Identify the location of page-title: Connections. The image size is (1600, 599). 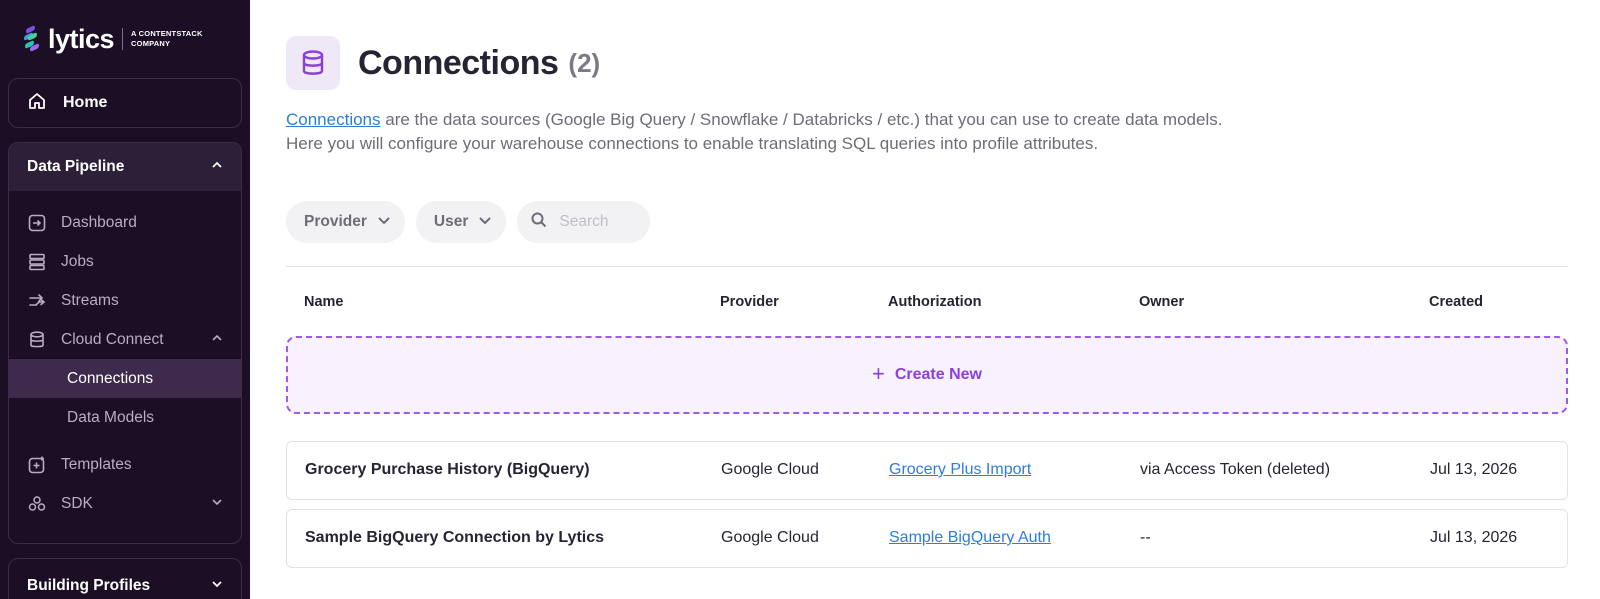
(458, 62).